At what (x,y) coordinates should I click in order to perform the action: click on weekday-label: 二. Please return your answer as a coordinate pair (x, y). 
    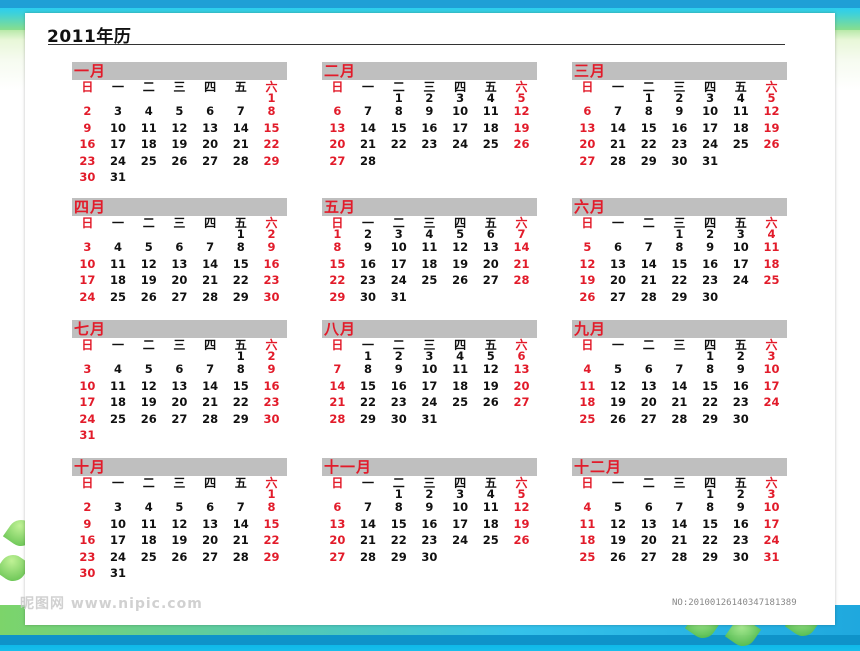
    Looking at the image, I should click on (648, 223).